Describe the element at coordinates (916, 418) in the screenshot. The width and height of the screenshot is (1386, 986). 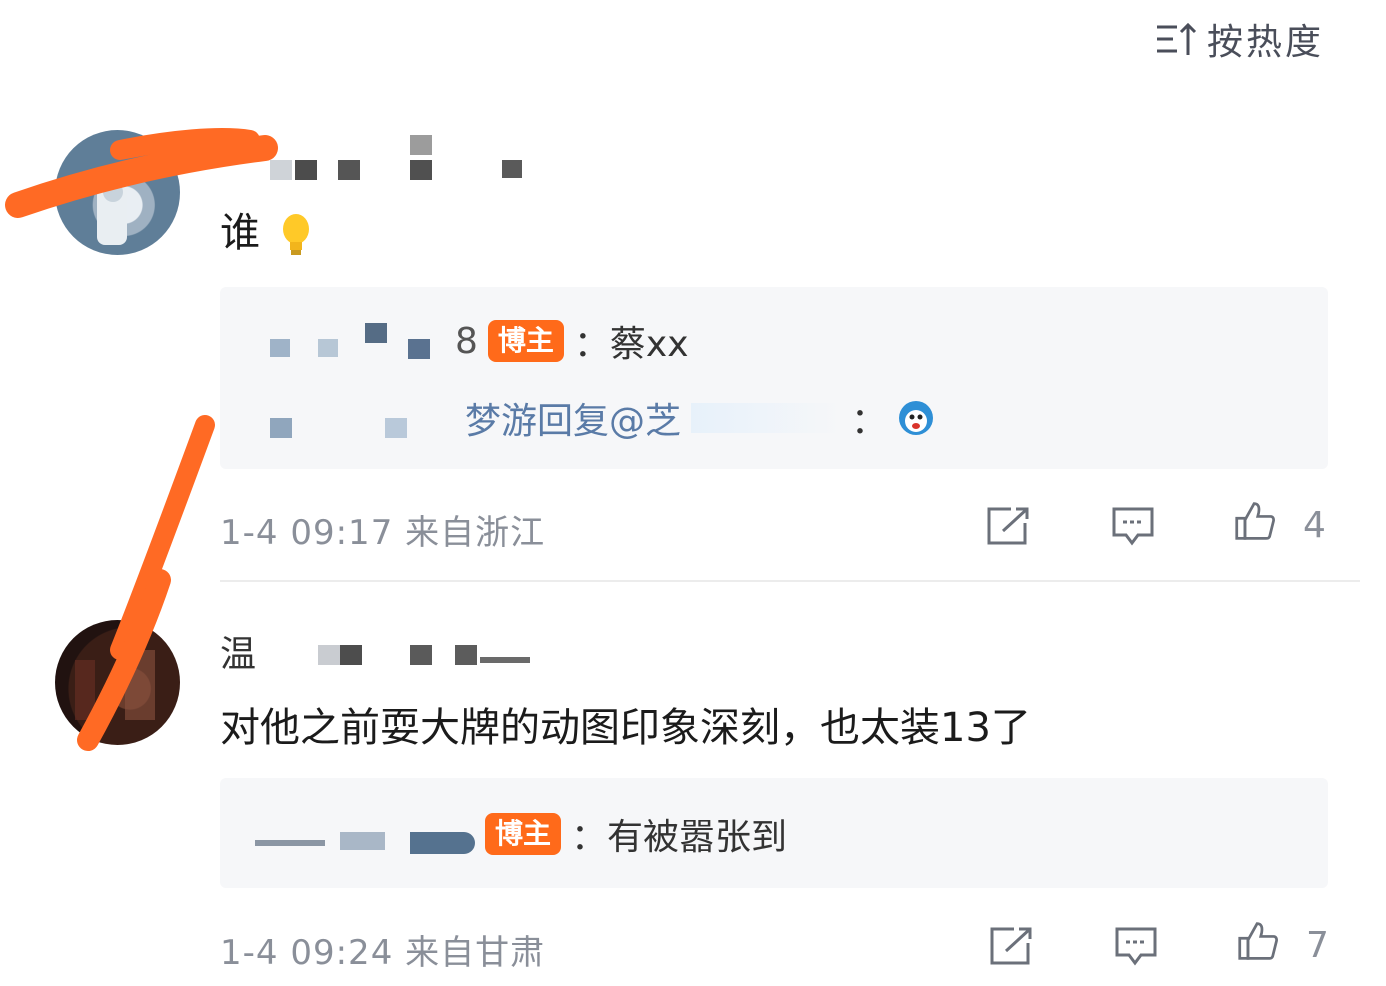
I see `emoji-face-icon` at that location.